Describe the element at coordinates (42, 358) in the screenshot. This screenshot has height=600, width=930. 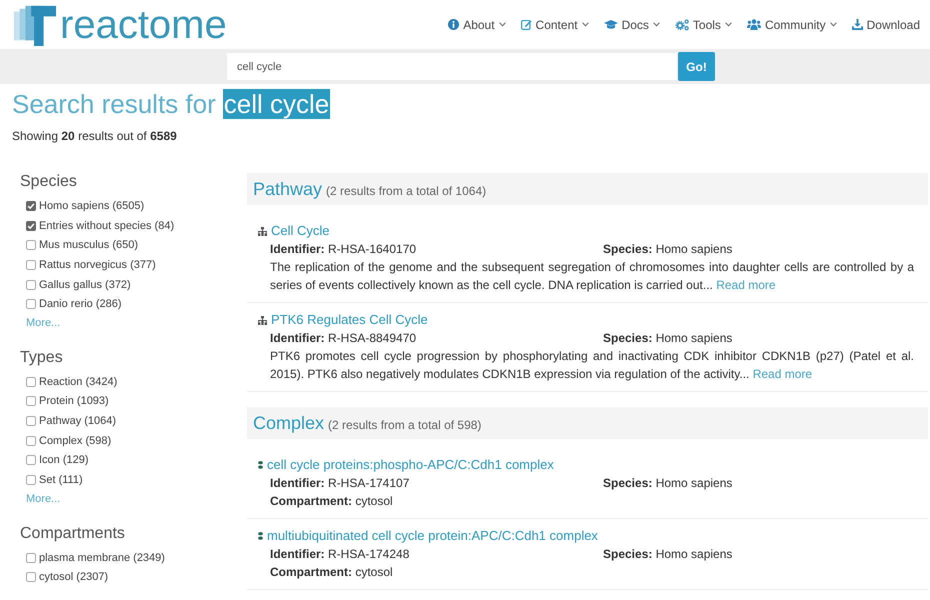
I see `facet-heading: Types` at that location.